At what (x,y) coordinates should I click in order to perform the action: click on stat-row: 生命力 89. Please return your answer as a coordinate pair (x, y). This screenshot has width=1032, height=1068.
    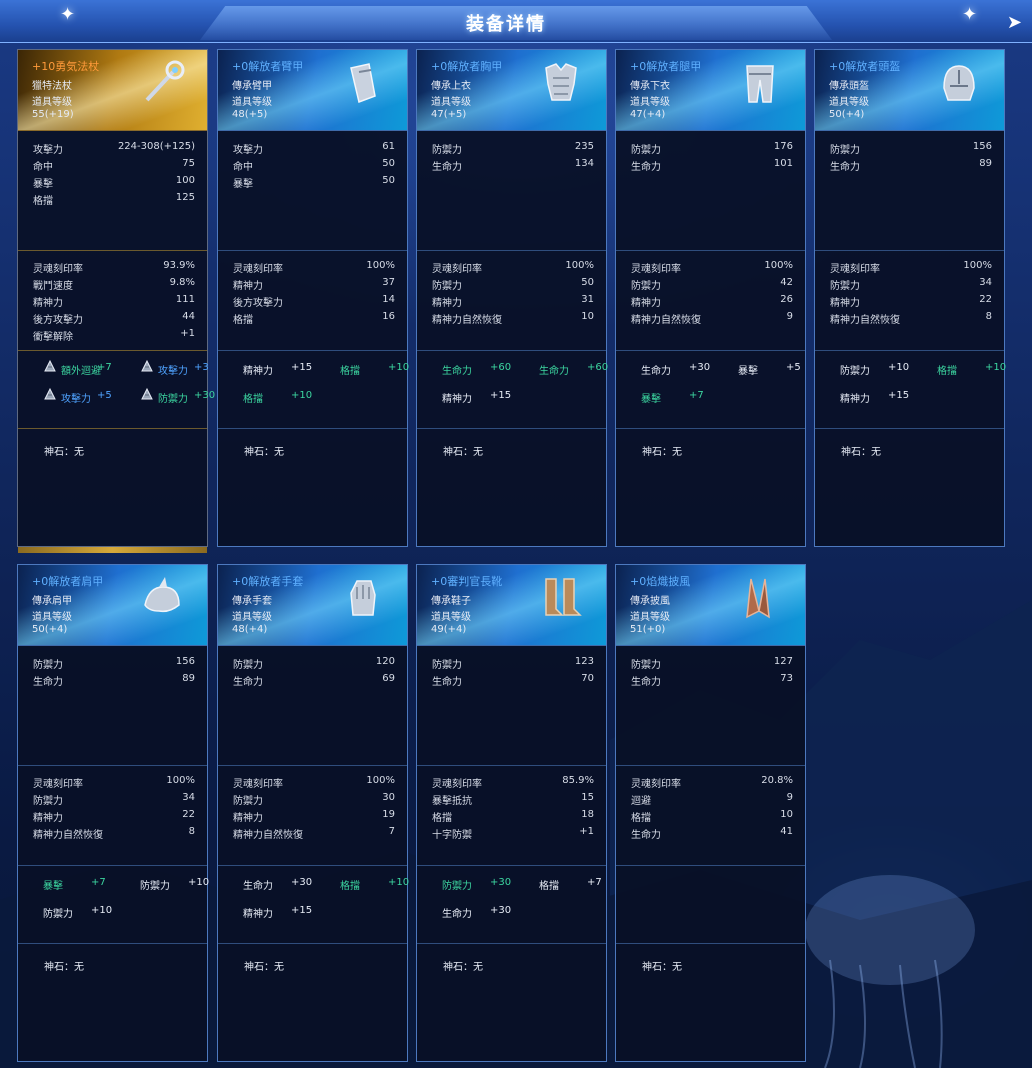
    Looking at the image, I should click on (909, 166).